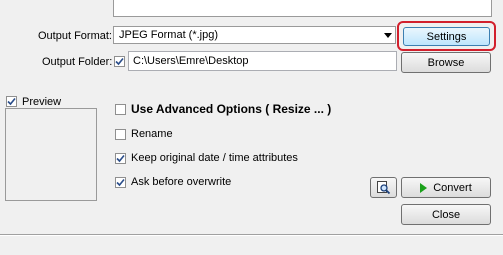 The image size is (503, 255). Describe the element at coordinates (388, 35) in the screenshot. I see `chevron-down-icon` at that location.